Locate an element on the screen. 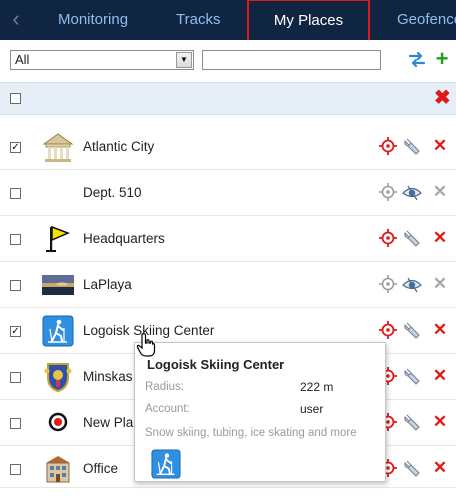  select-all-checkbox is located at coordinates (15, 98).